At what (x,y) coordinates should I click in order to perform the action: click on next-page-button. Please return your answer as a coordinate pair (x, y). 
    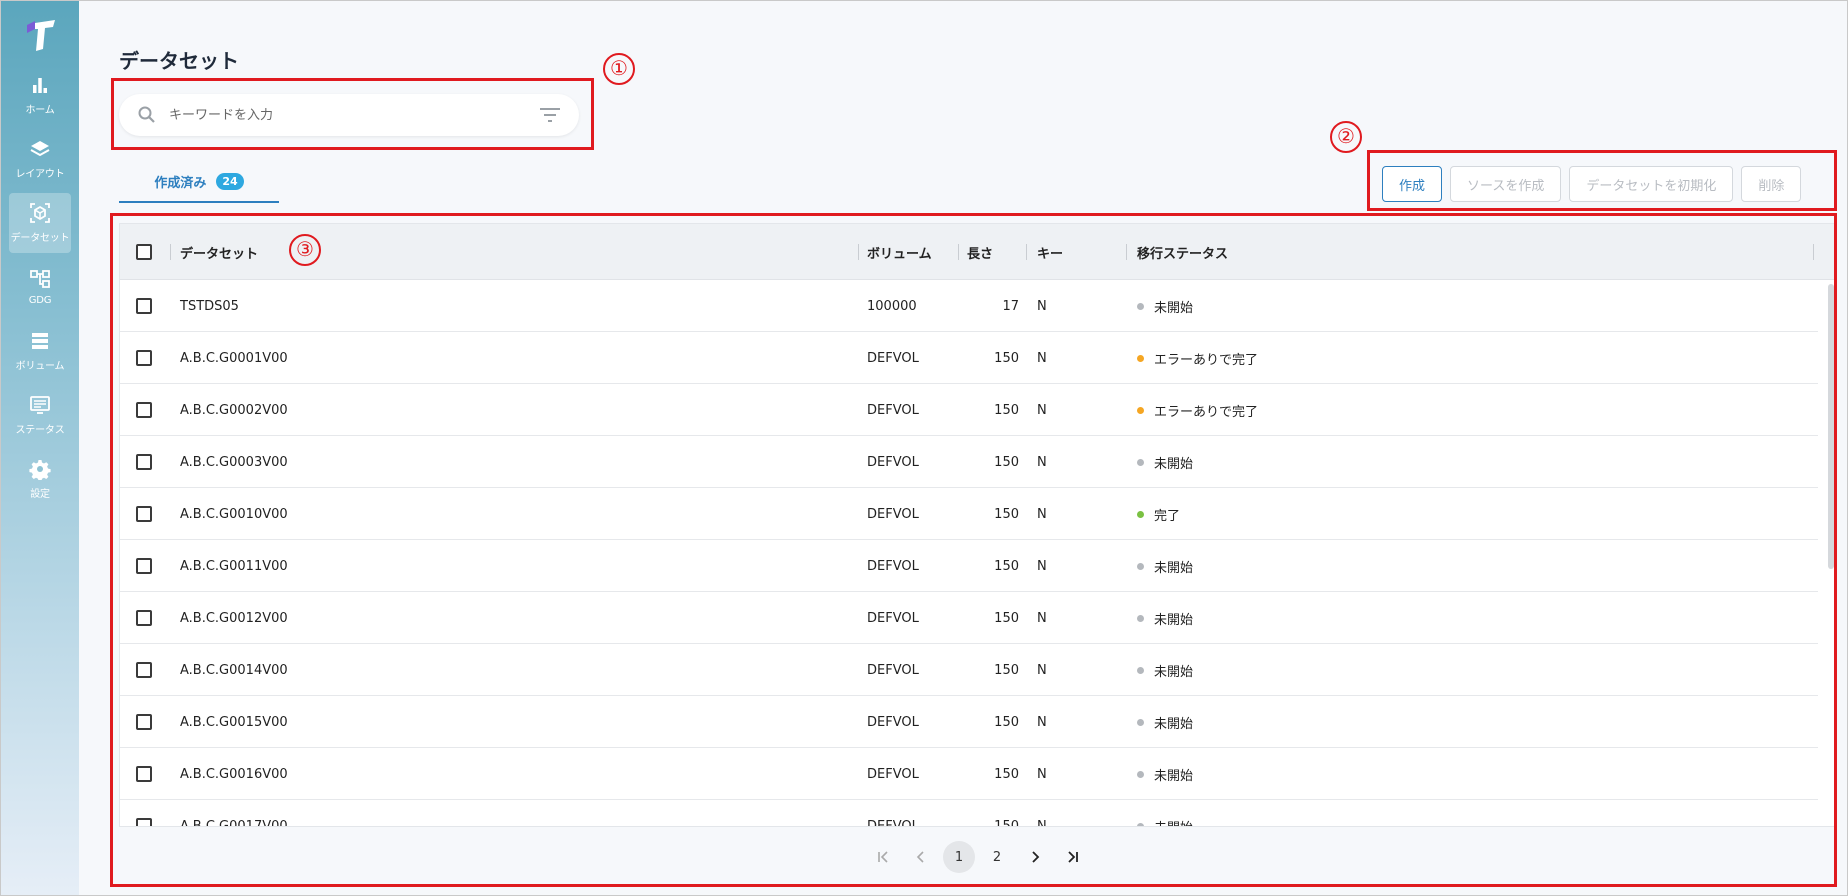
    Looking at the image, I should click on (1035, 857).